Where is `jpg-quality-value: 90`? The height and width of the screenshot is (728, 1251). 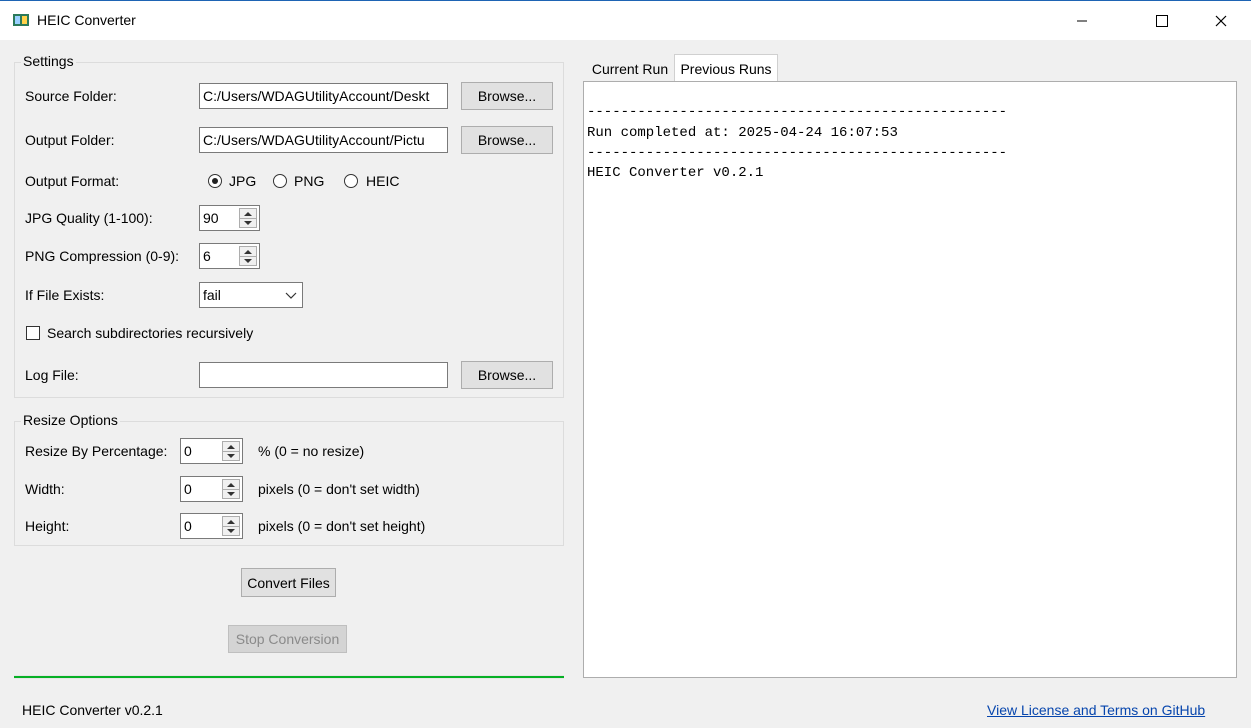
jpg-quality-value: 90 is located at coordinates (211, 218).